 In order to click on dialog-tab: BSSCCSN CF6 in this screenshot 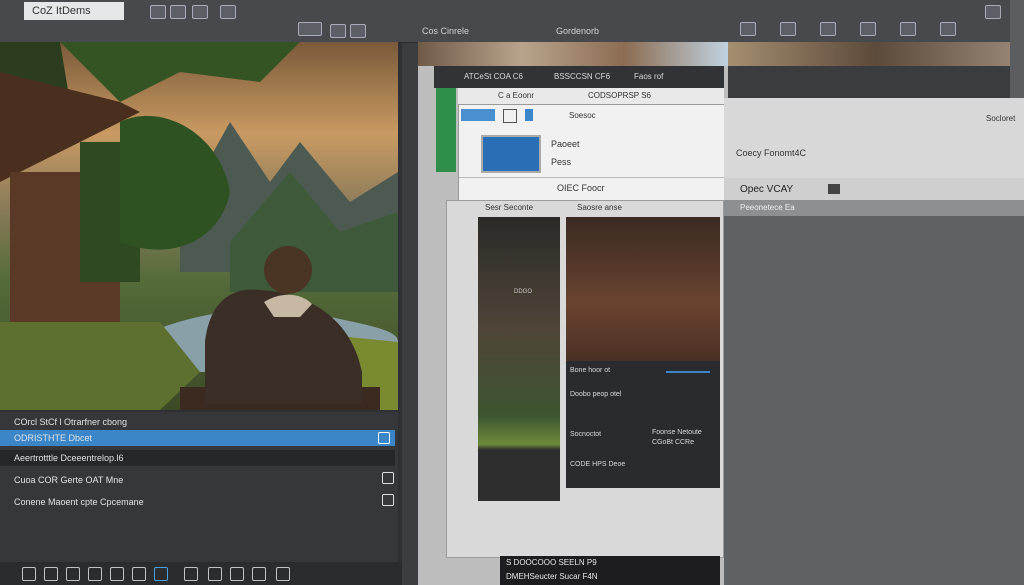, I will do `click(582, 76)`.